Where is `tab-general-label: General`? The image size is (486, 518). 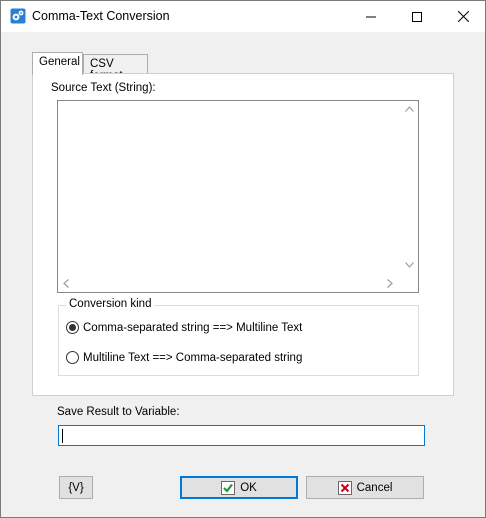
tab-general-label: General is located at coordinates (59, 62).